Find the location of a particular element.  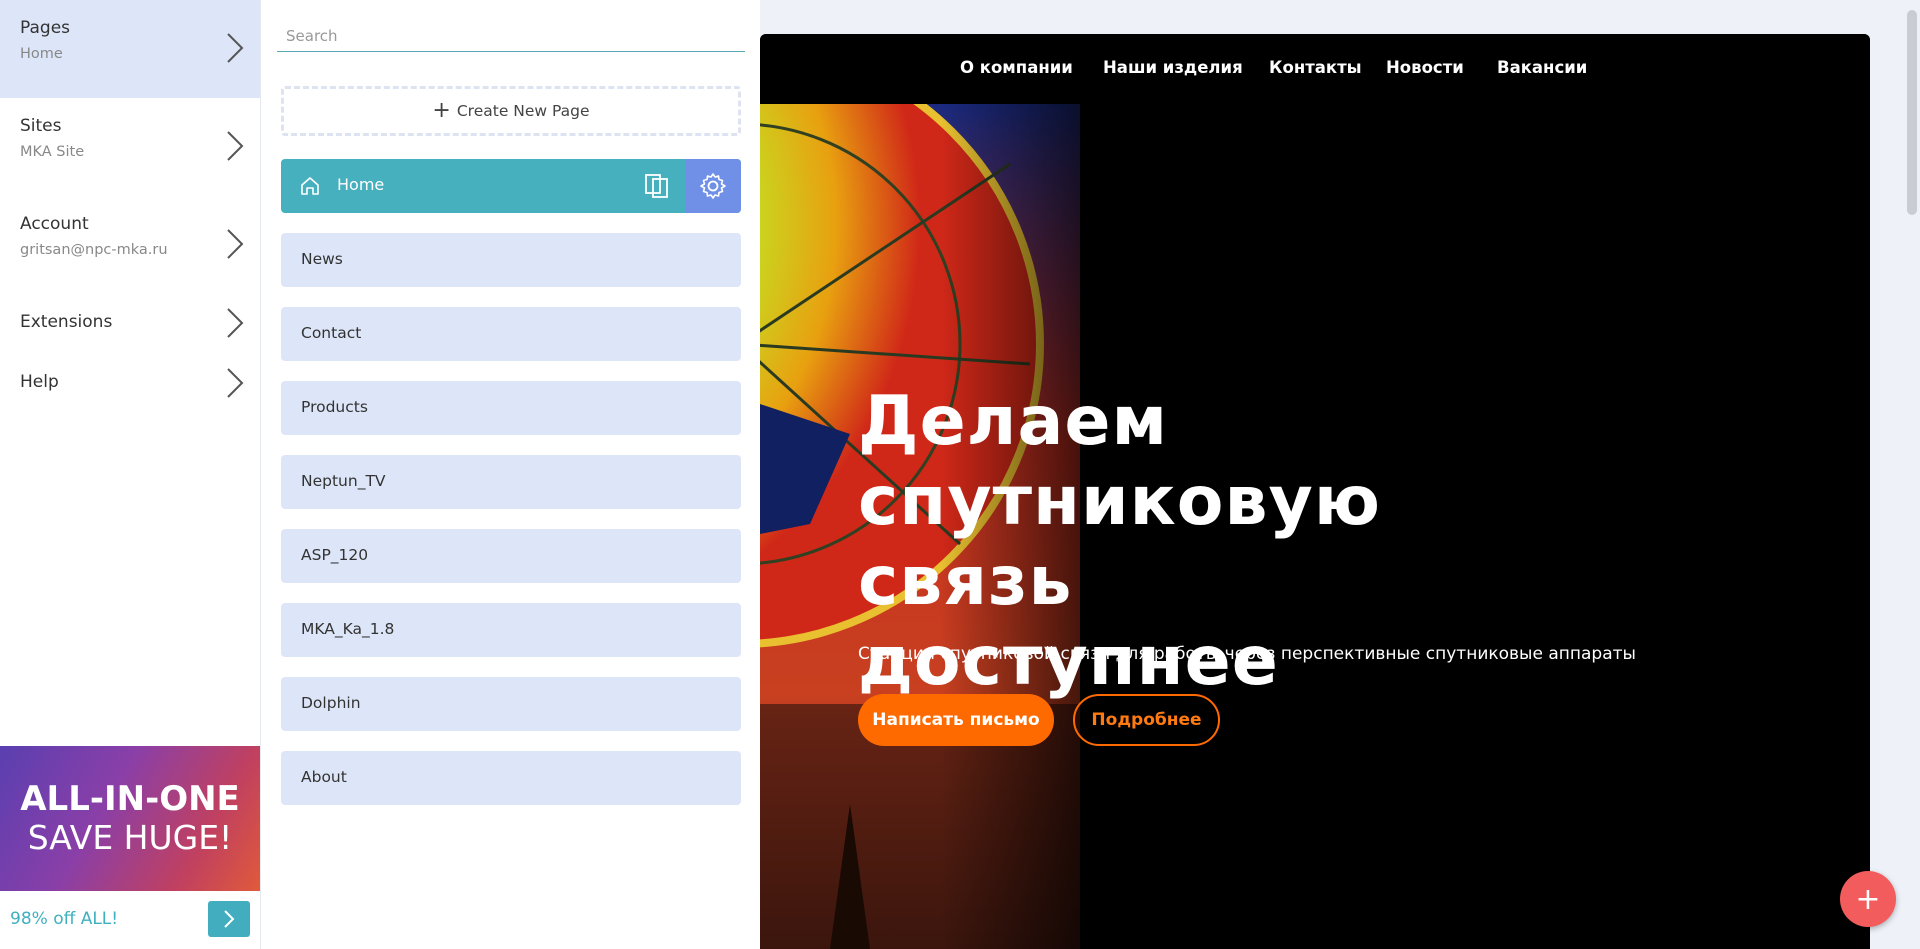

page-row-about: About is located at coordinates (511, 778).